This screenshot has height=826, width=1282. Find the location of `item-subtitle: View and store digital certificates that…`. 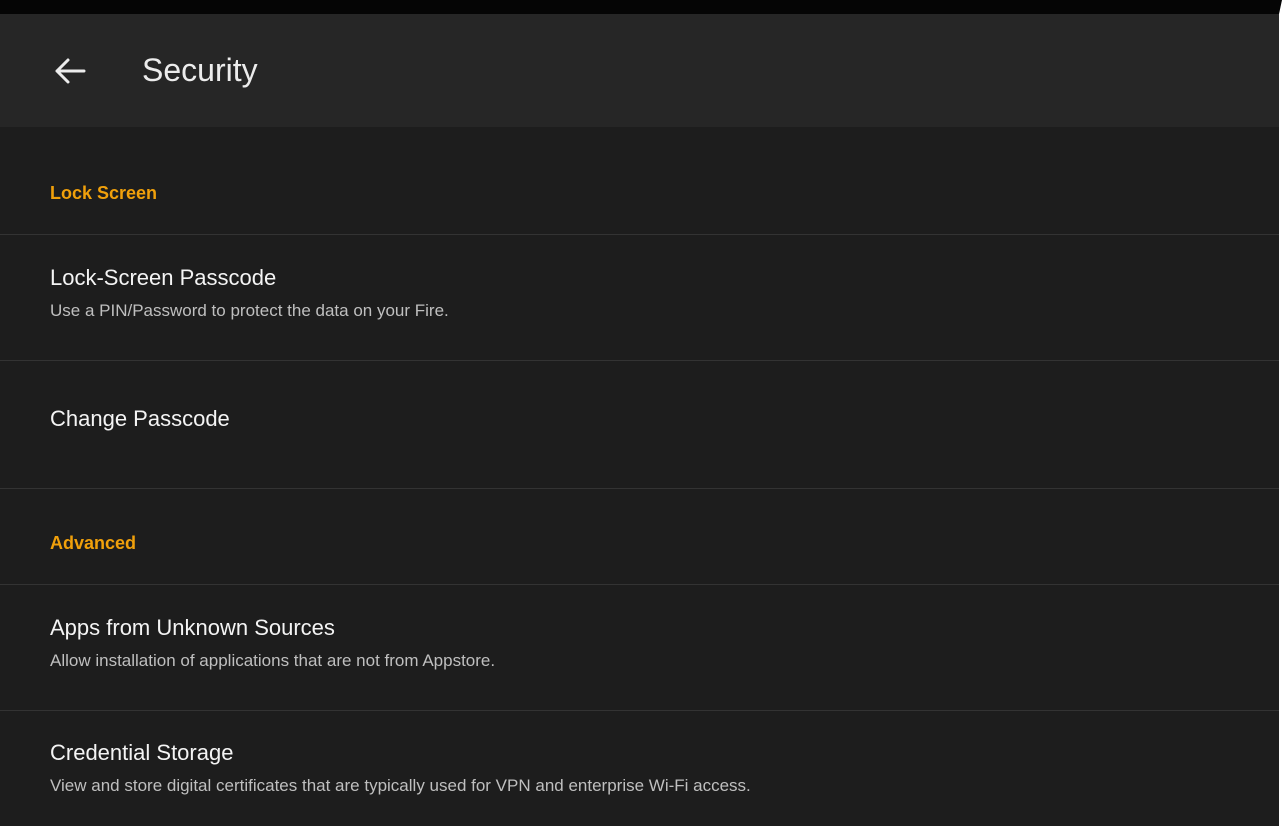

item-subtitle: View and store digital certificates that… is located at coordinates (400, 785).